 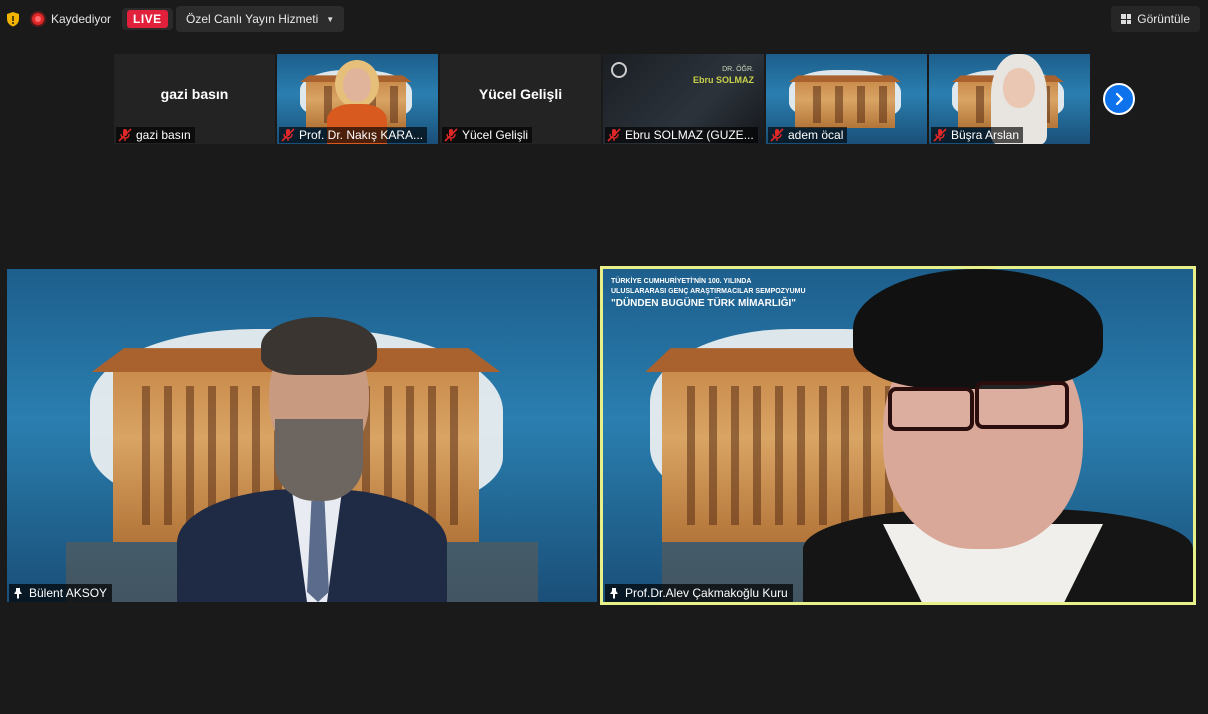 I want to click on stream-service-label: Özel Canlı Yayın Hizmeti, so click(x=252, y=19).